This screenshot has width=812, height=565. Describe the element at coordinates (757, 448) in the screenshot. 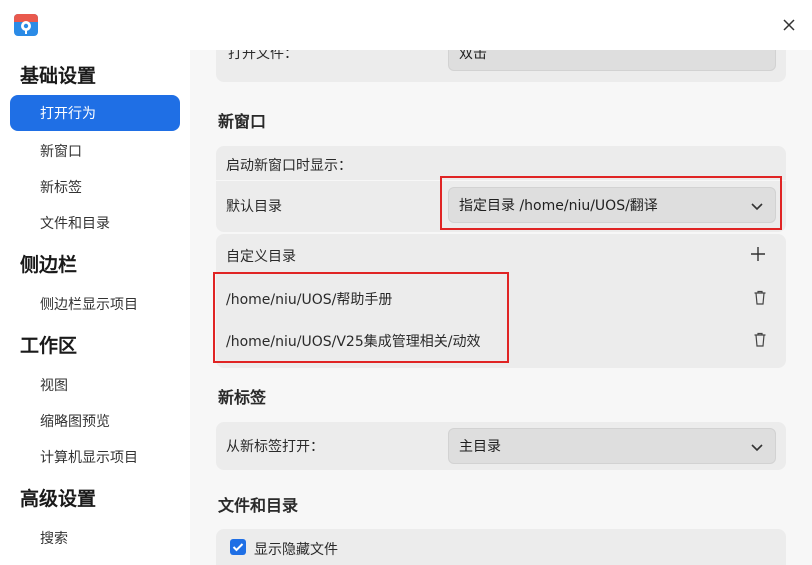

I see `chevron-down-icon` at that location.